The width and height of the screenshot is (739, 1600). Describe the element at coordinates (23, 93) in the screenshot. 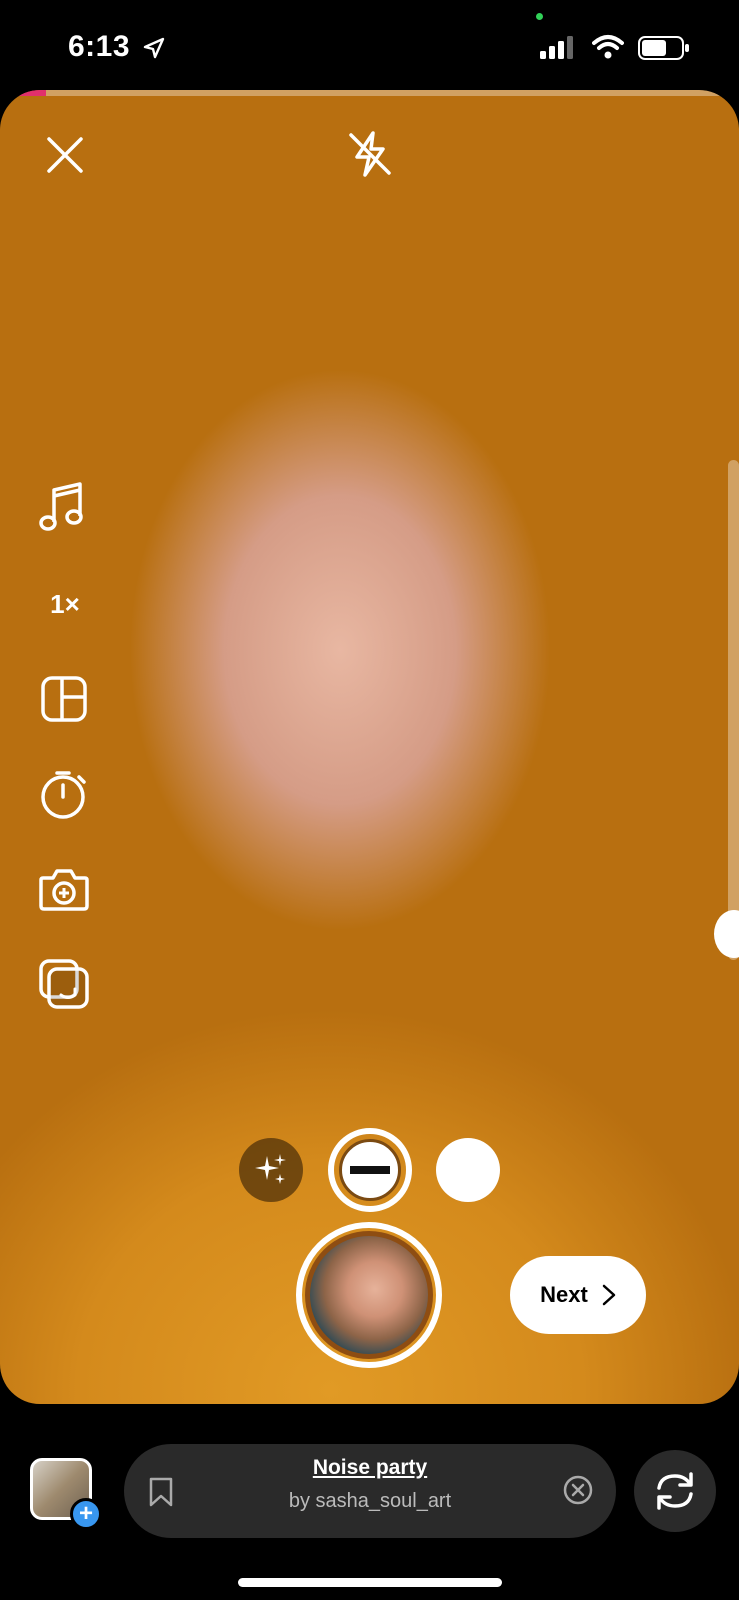

I see `capture-progress` at that location.